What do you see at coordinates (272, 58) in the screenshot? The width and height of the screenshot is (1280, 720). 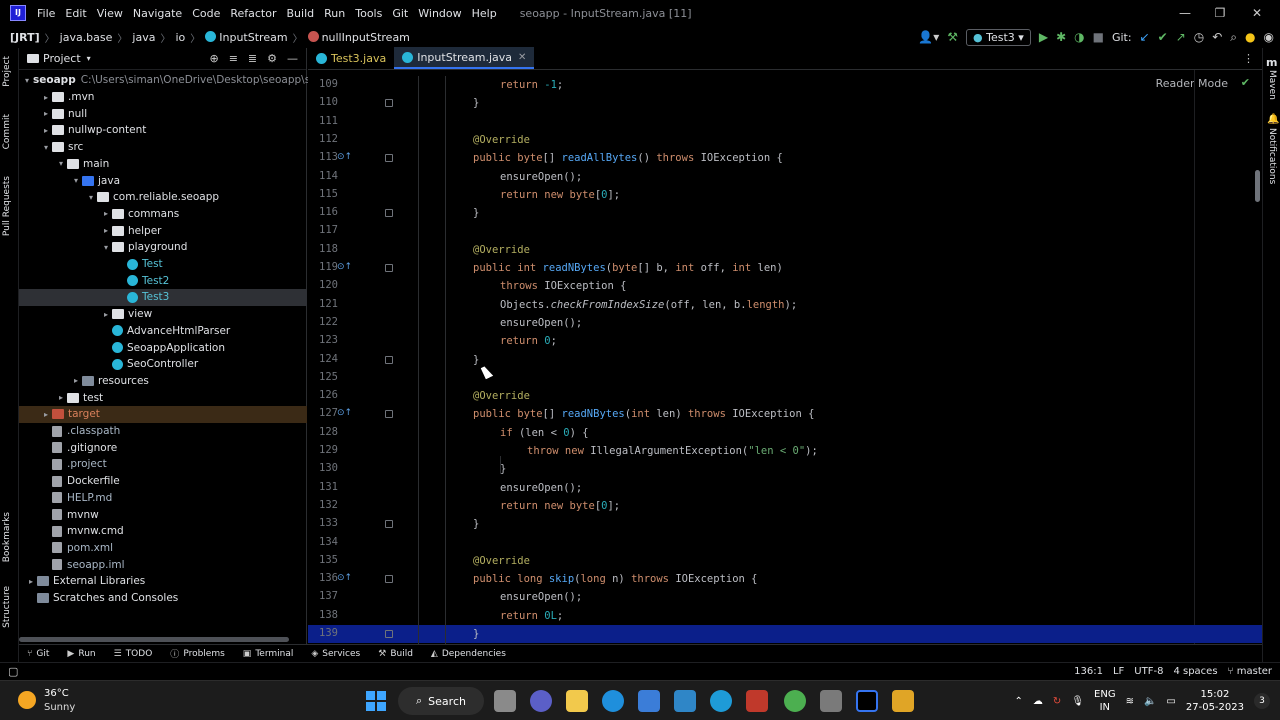 I see `gear-icon: ⚙` at bounding box center [272, 58].